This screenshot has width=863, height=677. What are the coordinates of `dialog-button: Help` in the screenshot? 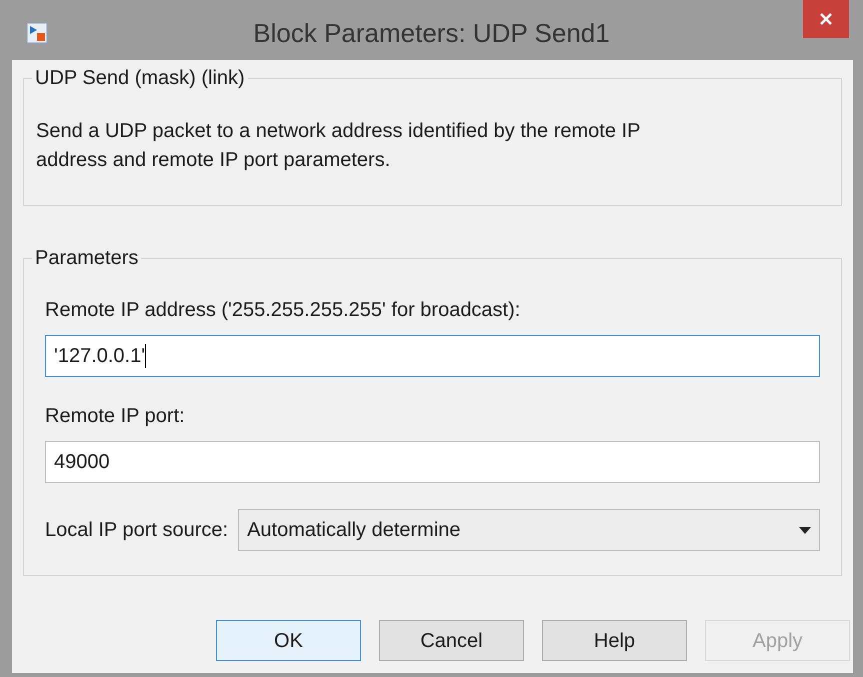 It's located at (614, 640).